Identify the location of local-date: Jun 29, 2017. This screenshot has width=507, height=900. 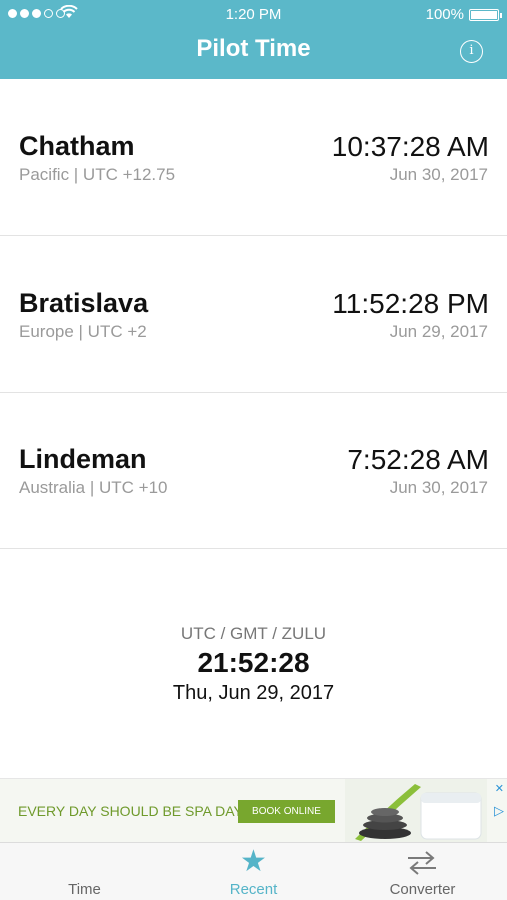
(438, 331).